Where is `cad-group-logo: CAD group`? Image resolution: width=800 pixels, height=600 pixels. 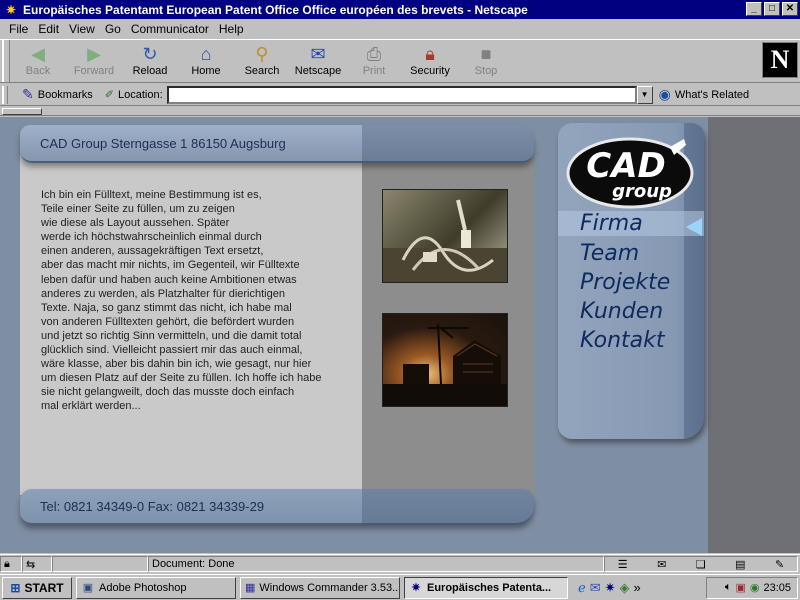 cad-group-logo: CAD group is located at coordinates (630, 173).